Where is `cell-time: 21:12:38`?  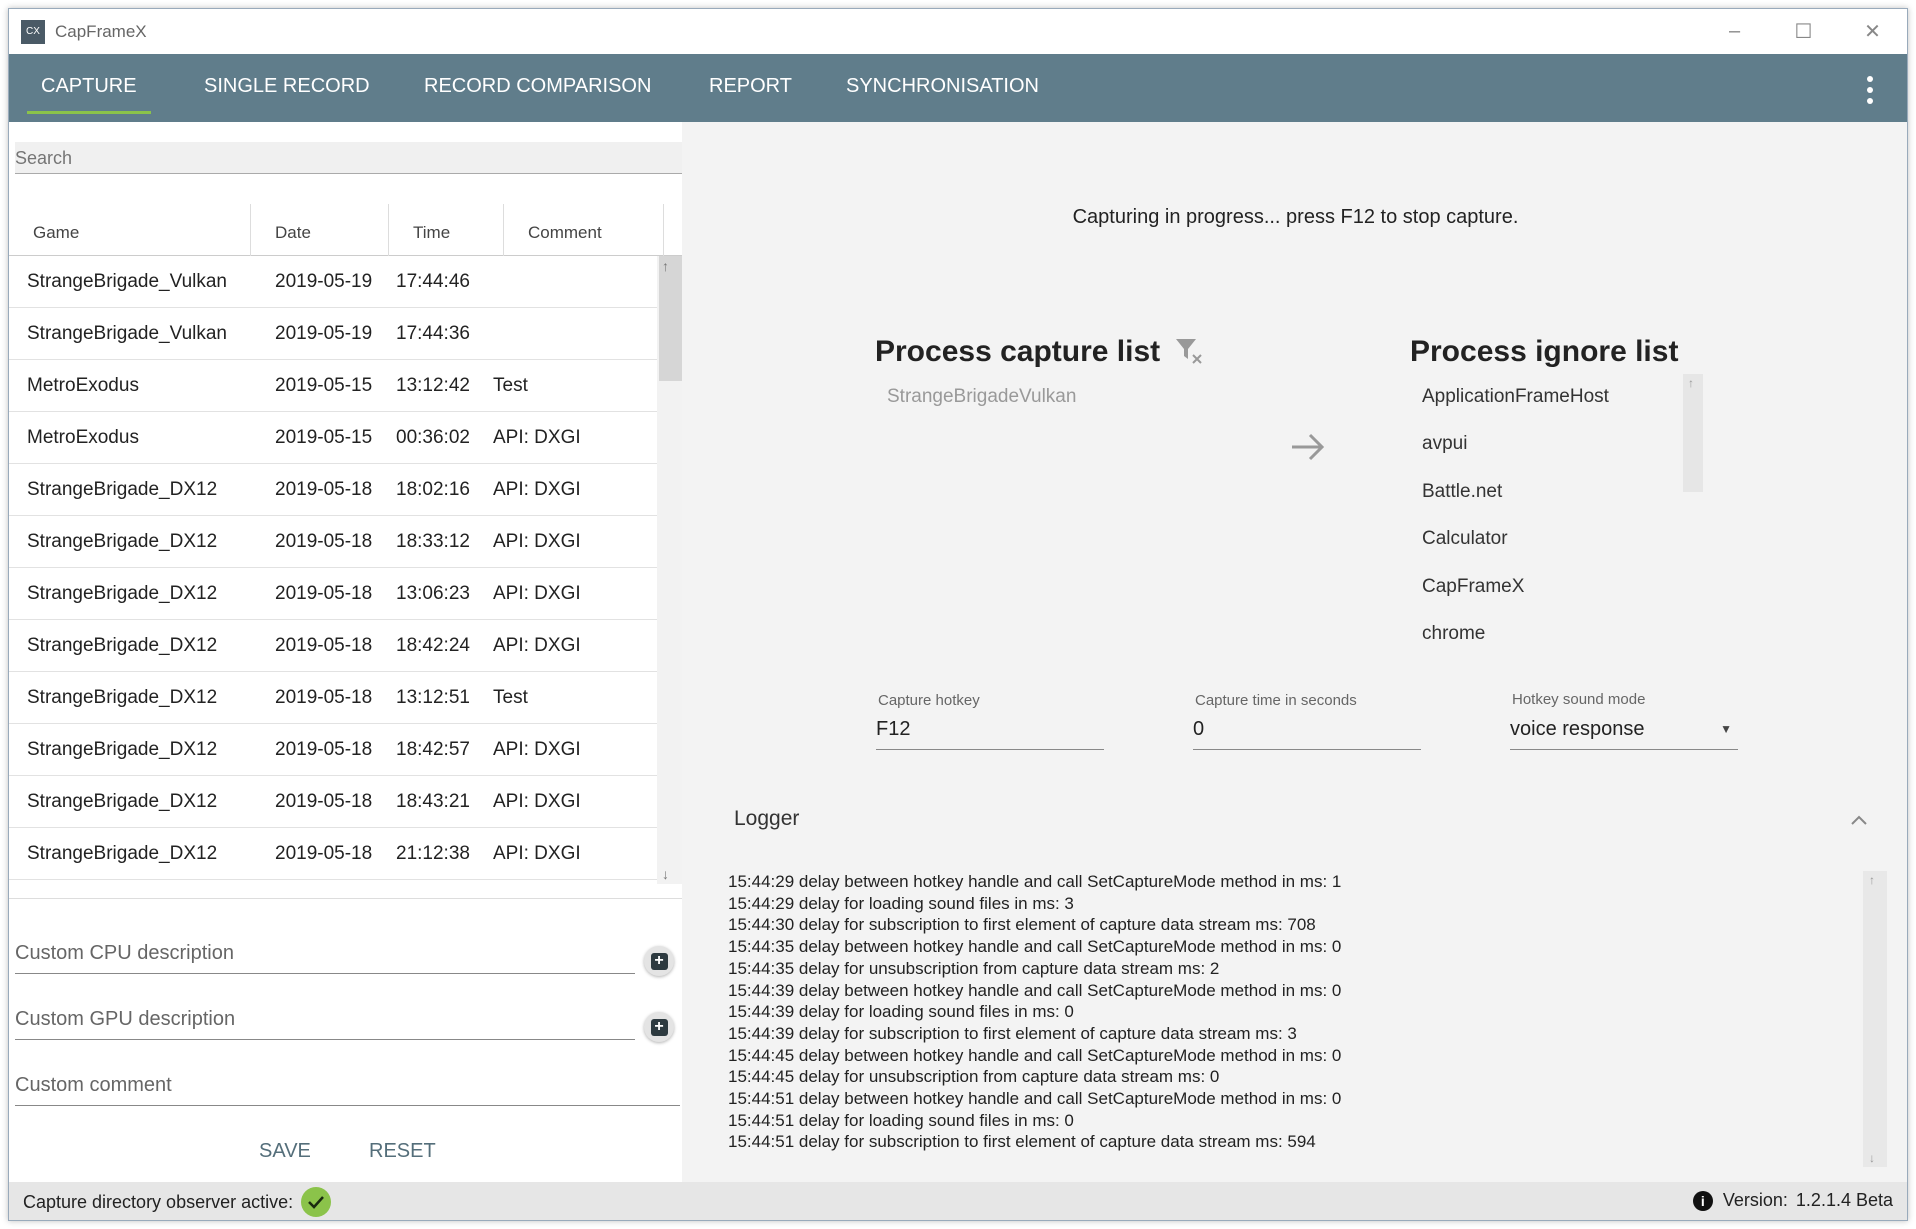
cell-time: 21:12:38 is located at coordinates (433, 853).